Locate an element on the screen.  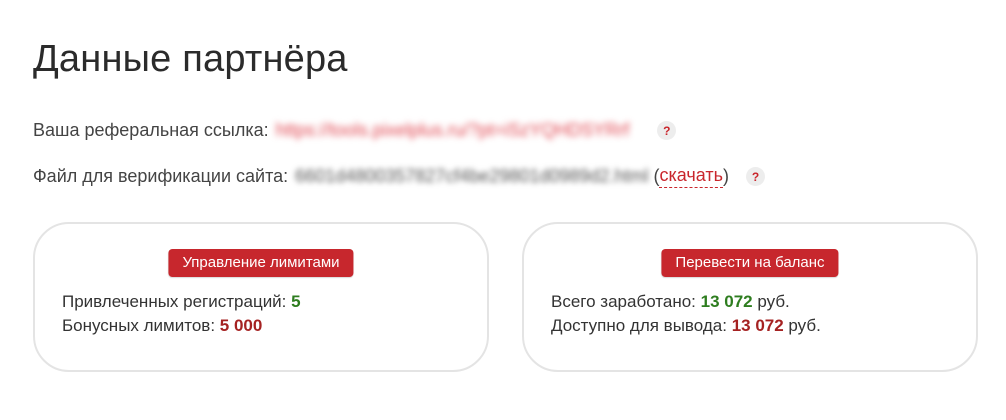
bonus-limits-label: Бонусных лимитов: is located at coordinates (139, 325).